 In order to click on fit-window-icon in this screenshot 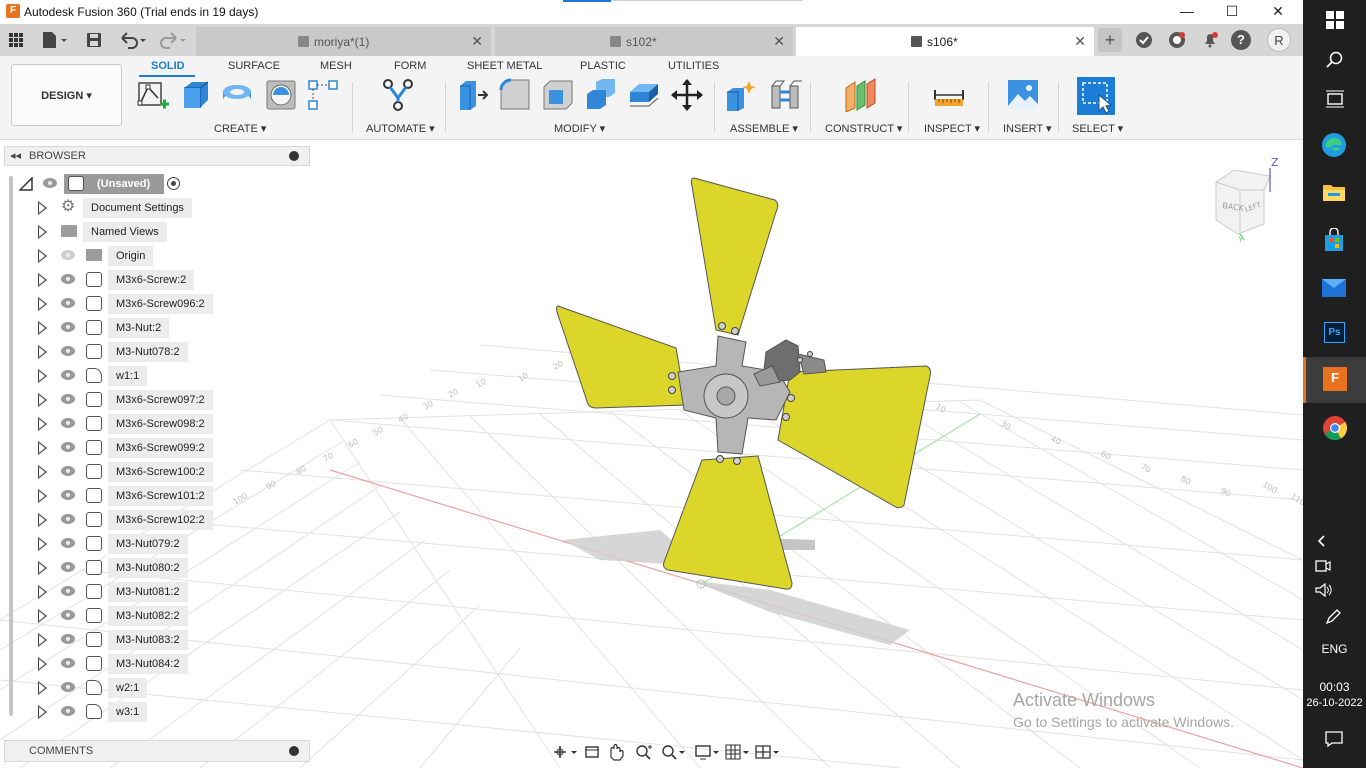, I will do `click(673, 752)`.